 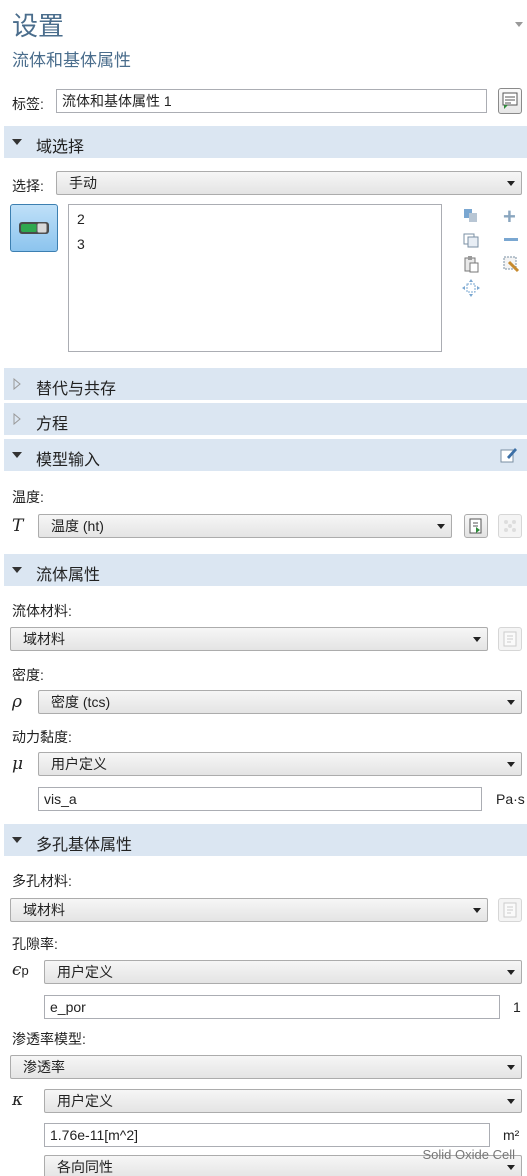 What do you see at coordinates (60, 147) in the screenshot?
I see `section-title: 域选择` at bounding box center [60, 147].